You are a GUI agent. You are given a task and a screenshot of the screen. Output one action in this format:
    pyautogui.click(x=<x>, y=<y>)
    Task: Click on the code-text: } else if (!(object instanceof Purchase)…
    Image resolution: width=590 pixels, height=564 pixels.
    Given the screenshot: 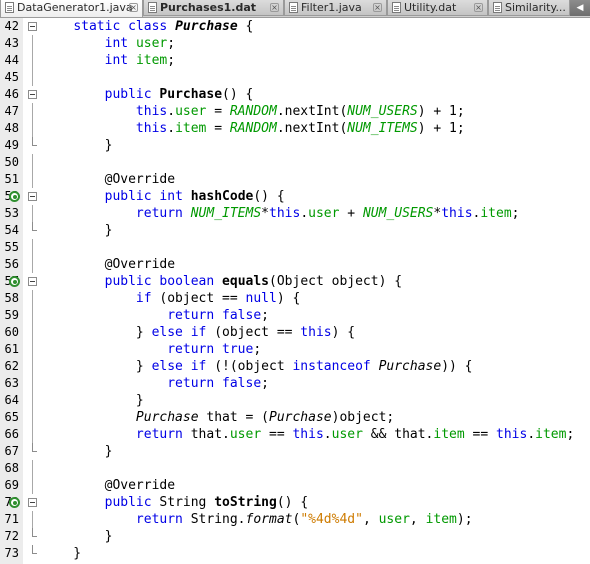 What is the action you would take?
    pyautogui.click(x=257, y=366)
    